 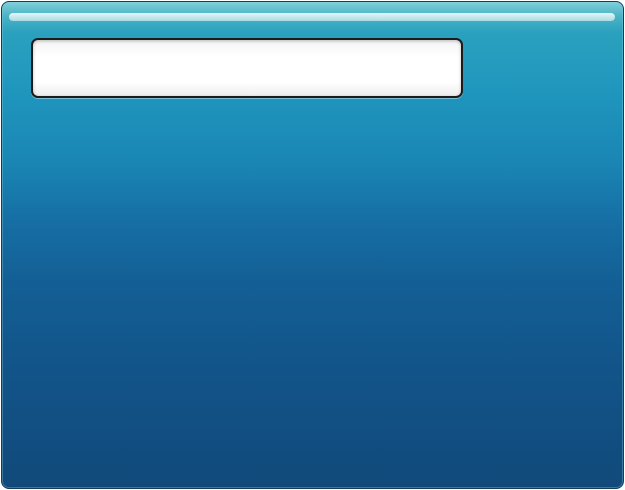 What do you see at coordinates (312, 17) in the screenshot?
I see `title-bar` at bounding box center [312, 17].